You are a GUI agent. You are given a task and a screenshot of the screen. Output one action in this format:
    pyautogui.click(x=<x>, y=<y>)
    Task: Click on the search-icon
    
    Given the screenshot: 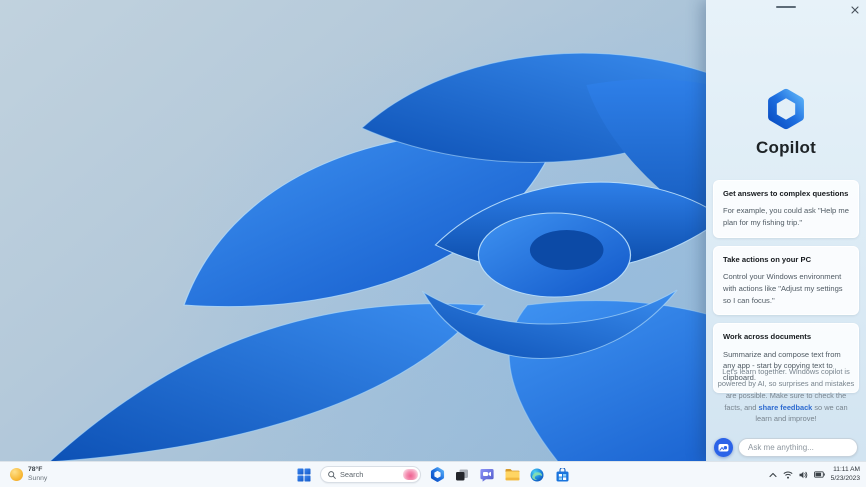 What is the action you would take?
    pyautogui.click(x=332, y=474)
    